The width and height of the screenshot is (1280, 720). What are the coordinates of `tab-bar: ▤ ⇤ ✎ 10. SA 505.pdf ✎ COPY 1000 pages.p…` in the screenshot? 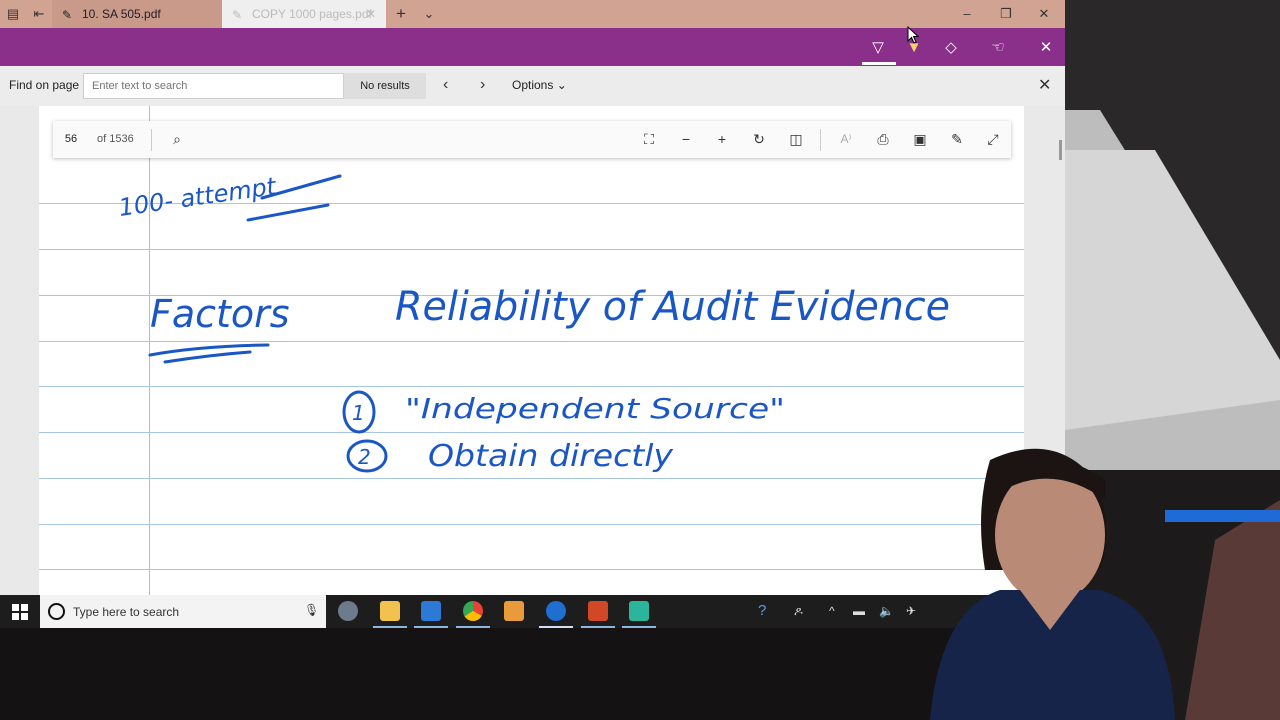 It's located at (532, 14).